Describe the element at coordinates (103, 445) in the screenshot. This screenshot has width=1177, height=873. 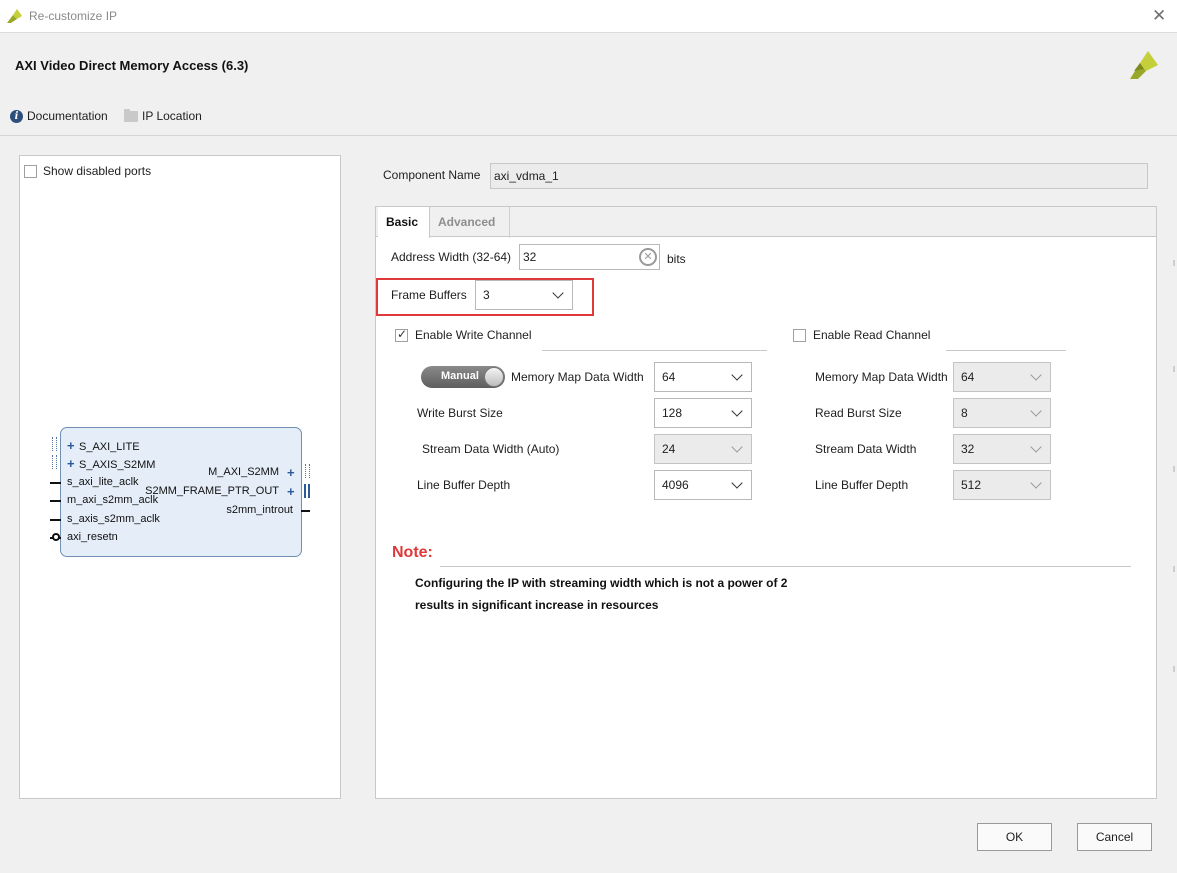
I see `port-s-axi-lite: + S_AXI_LITE` at that location.